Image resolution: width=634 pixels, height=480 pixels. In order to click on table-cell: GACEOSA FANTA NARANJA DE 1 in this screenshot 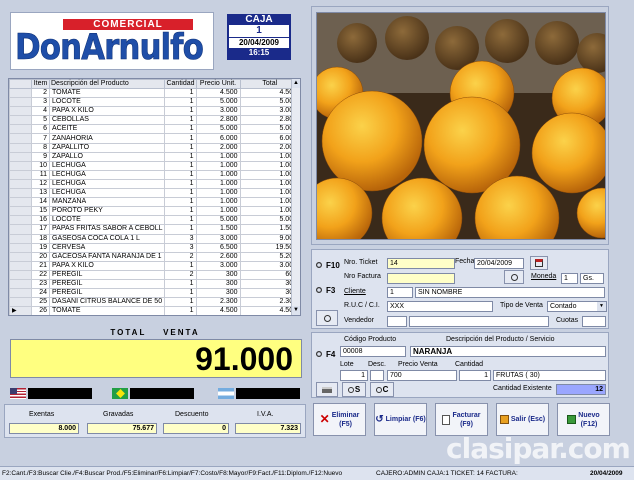, I will do `click(107, 256)`.